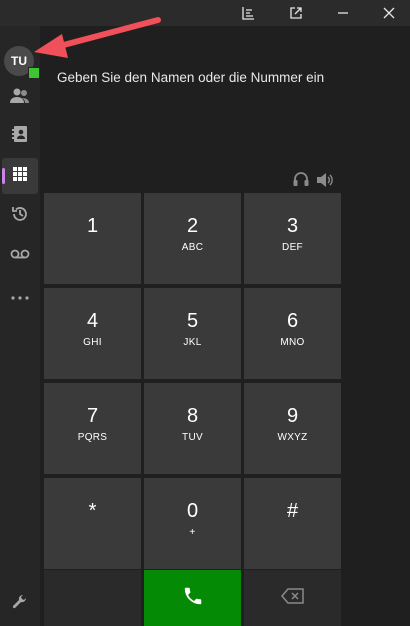  I want to click on sidebar-item-more, so click(20, 296).